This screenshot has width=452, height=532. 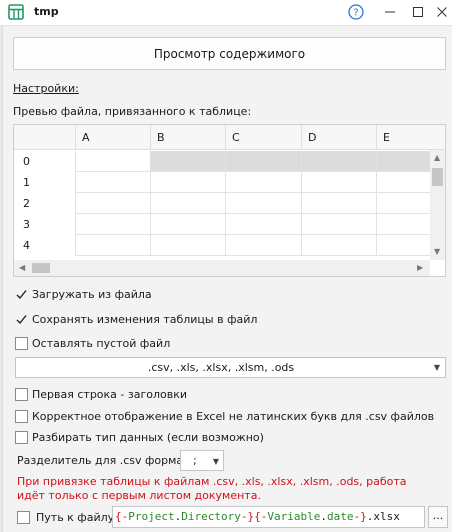 I want to click on window-left-edge, so click(x=1, y=279).